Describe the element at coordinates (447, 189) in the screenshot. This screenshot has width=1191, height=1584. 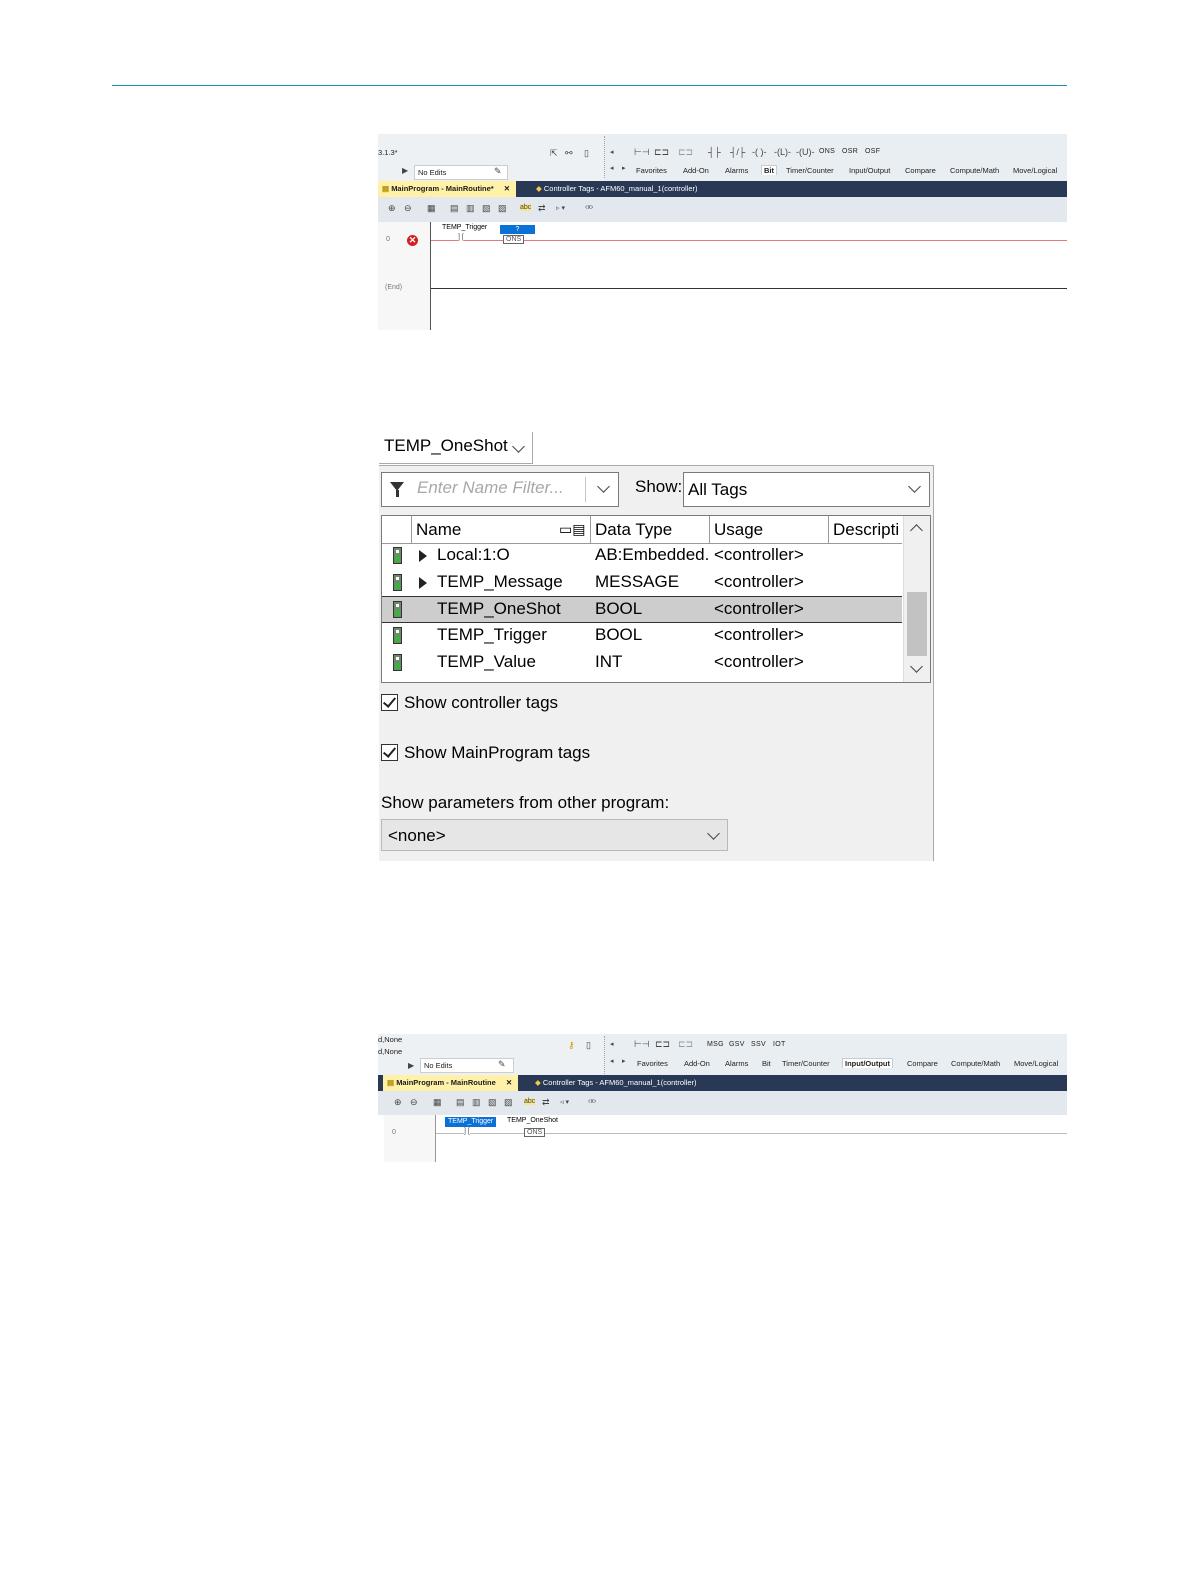
I see `tab-main-routine: ▤ MainProgram - MainRoutine* ✕` at that location.